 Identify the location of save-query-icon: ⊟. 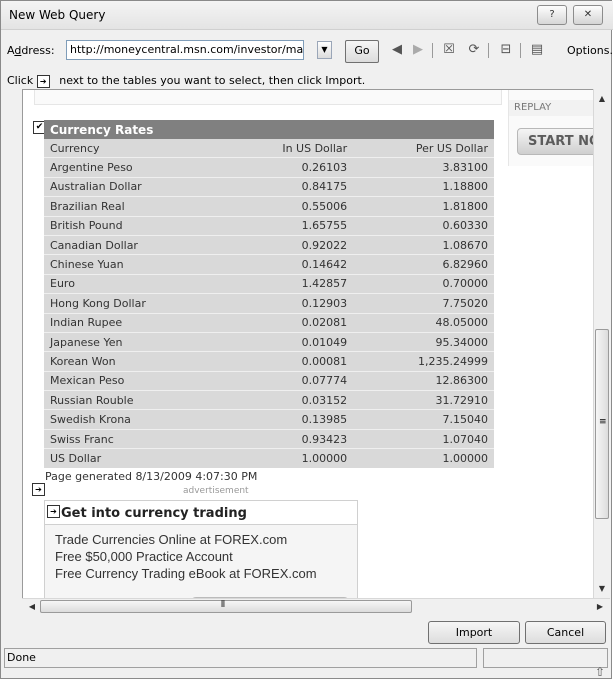
(506, 50).